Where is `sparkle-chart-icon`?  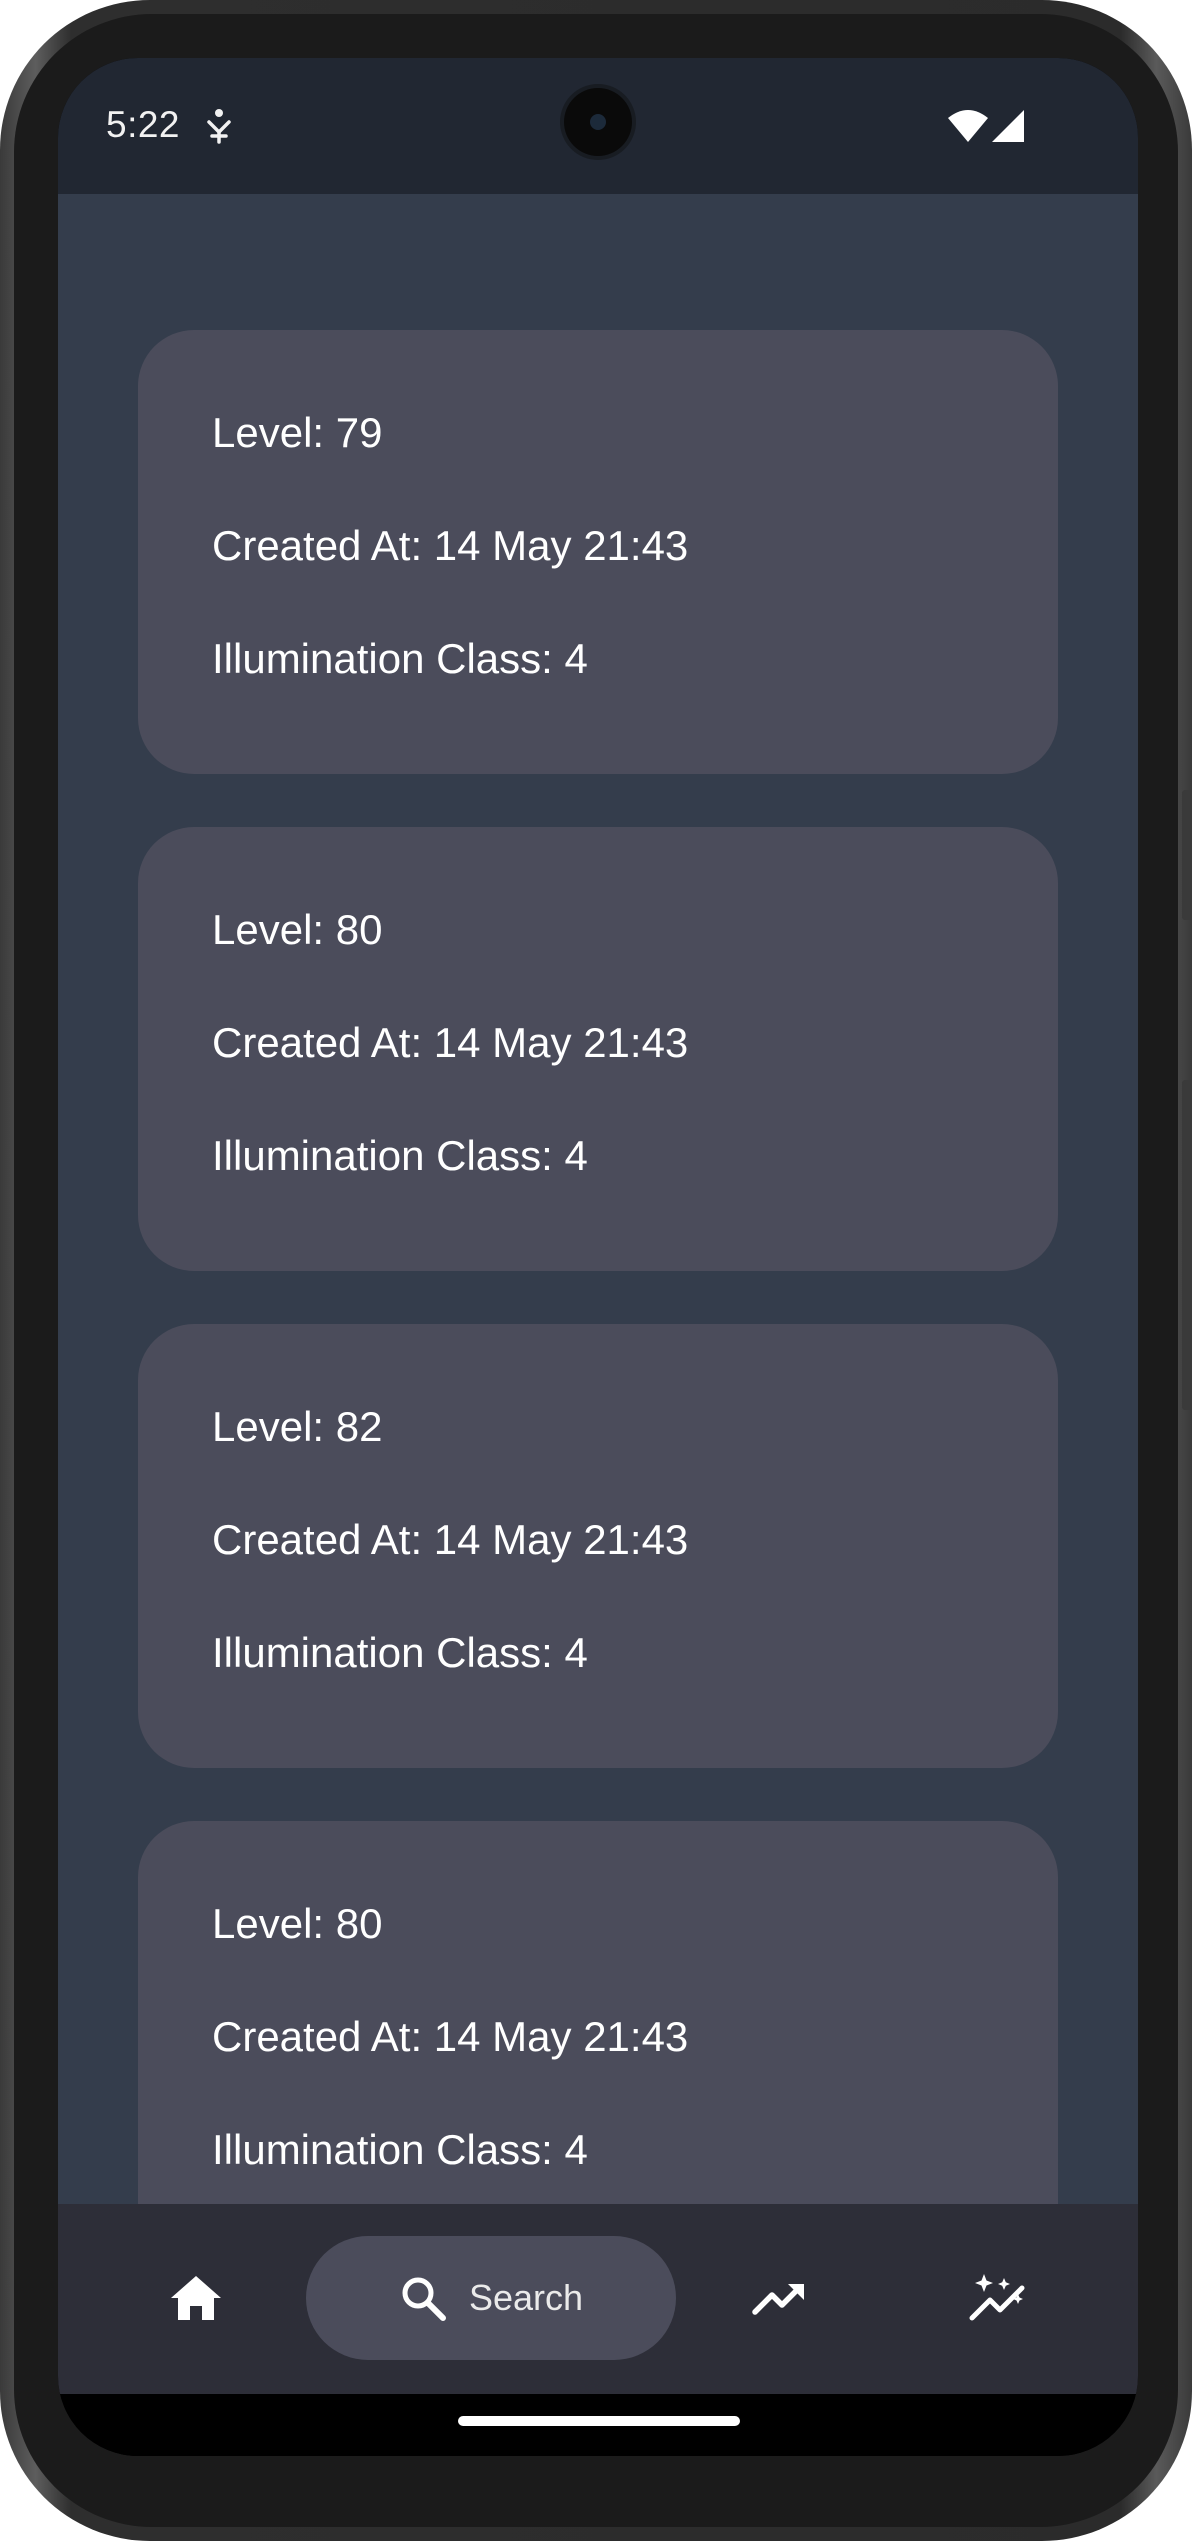 sparkle-chart-icon is located at coordinates (997, 2297).